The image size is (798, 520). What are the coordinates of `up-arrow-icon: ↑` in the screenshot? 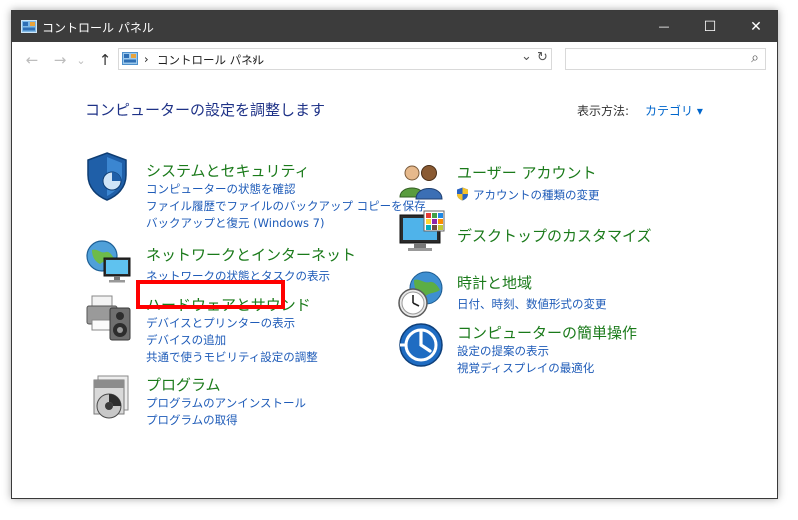 It's located at (105, 60).